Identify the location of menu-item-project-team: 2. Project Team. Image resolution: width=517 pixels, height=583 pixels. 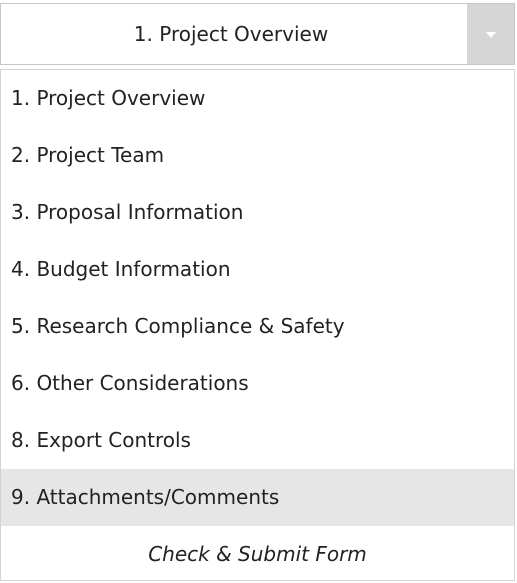
(257, 155).